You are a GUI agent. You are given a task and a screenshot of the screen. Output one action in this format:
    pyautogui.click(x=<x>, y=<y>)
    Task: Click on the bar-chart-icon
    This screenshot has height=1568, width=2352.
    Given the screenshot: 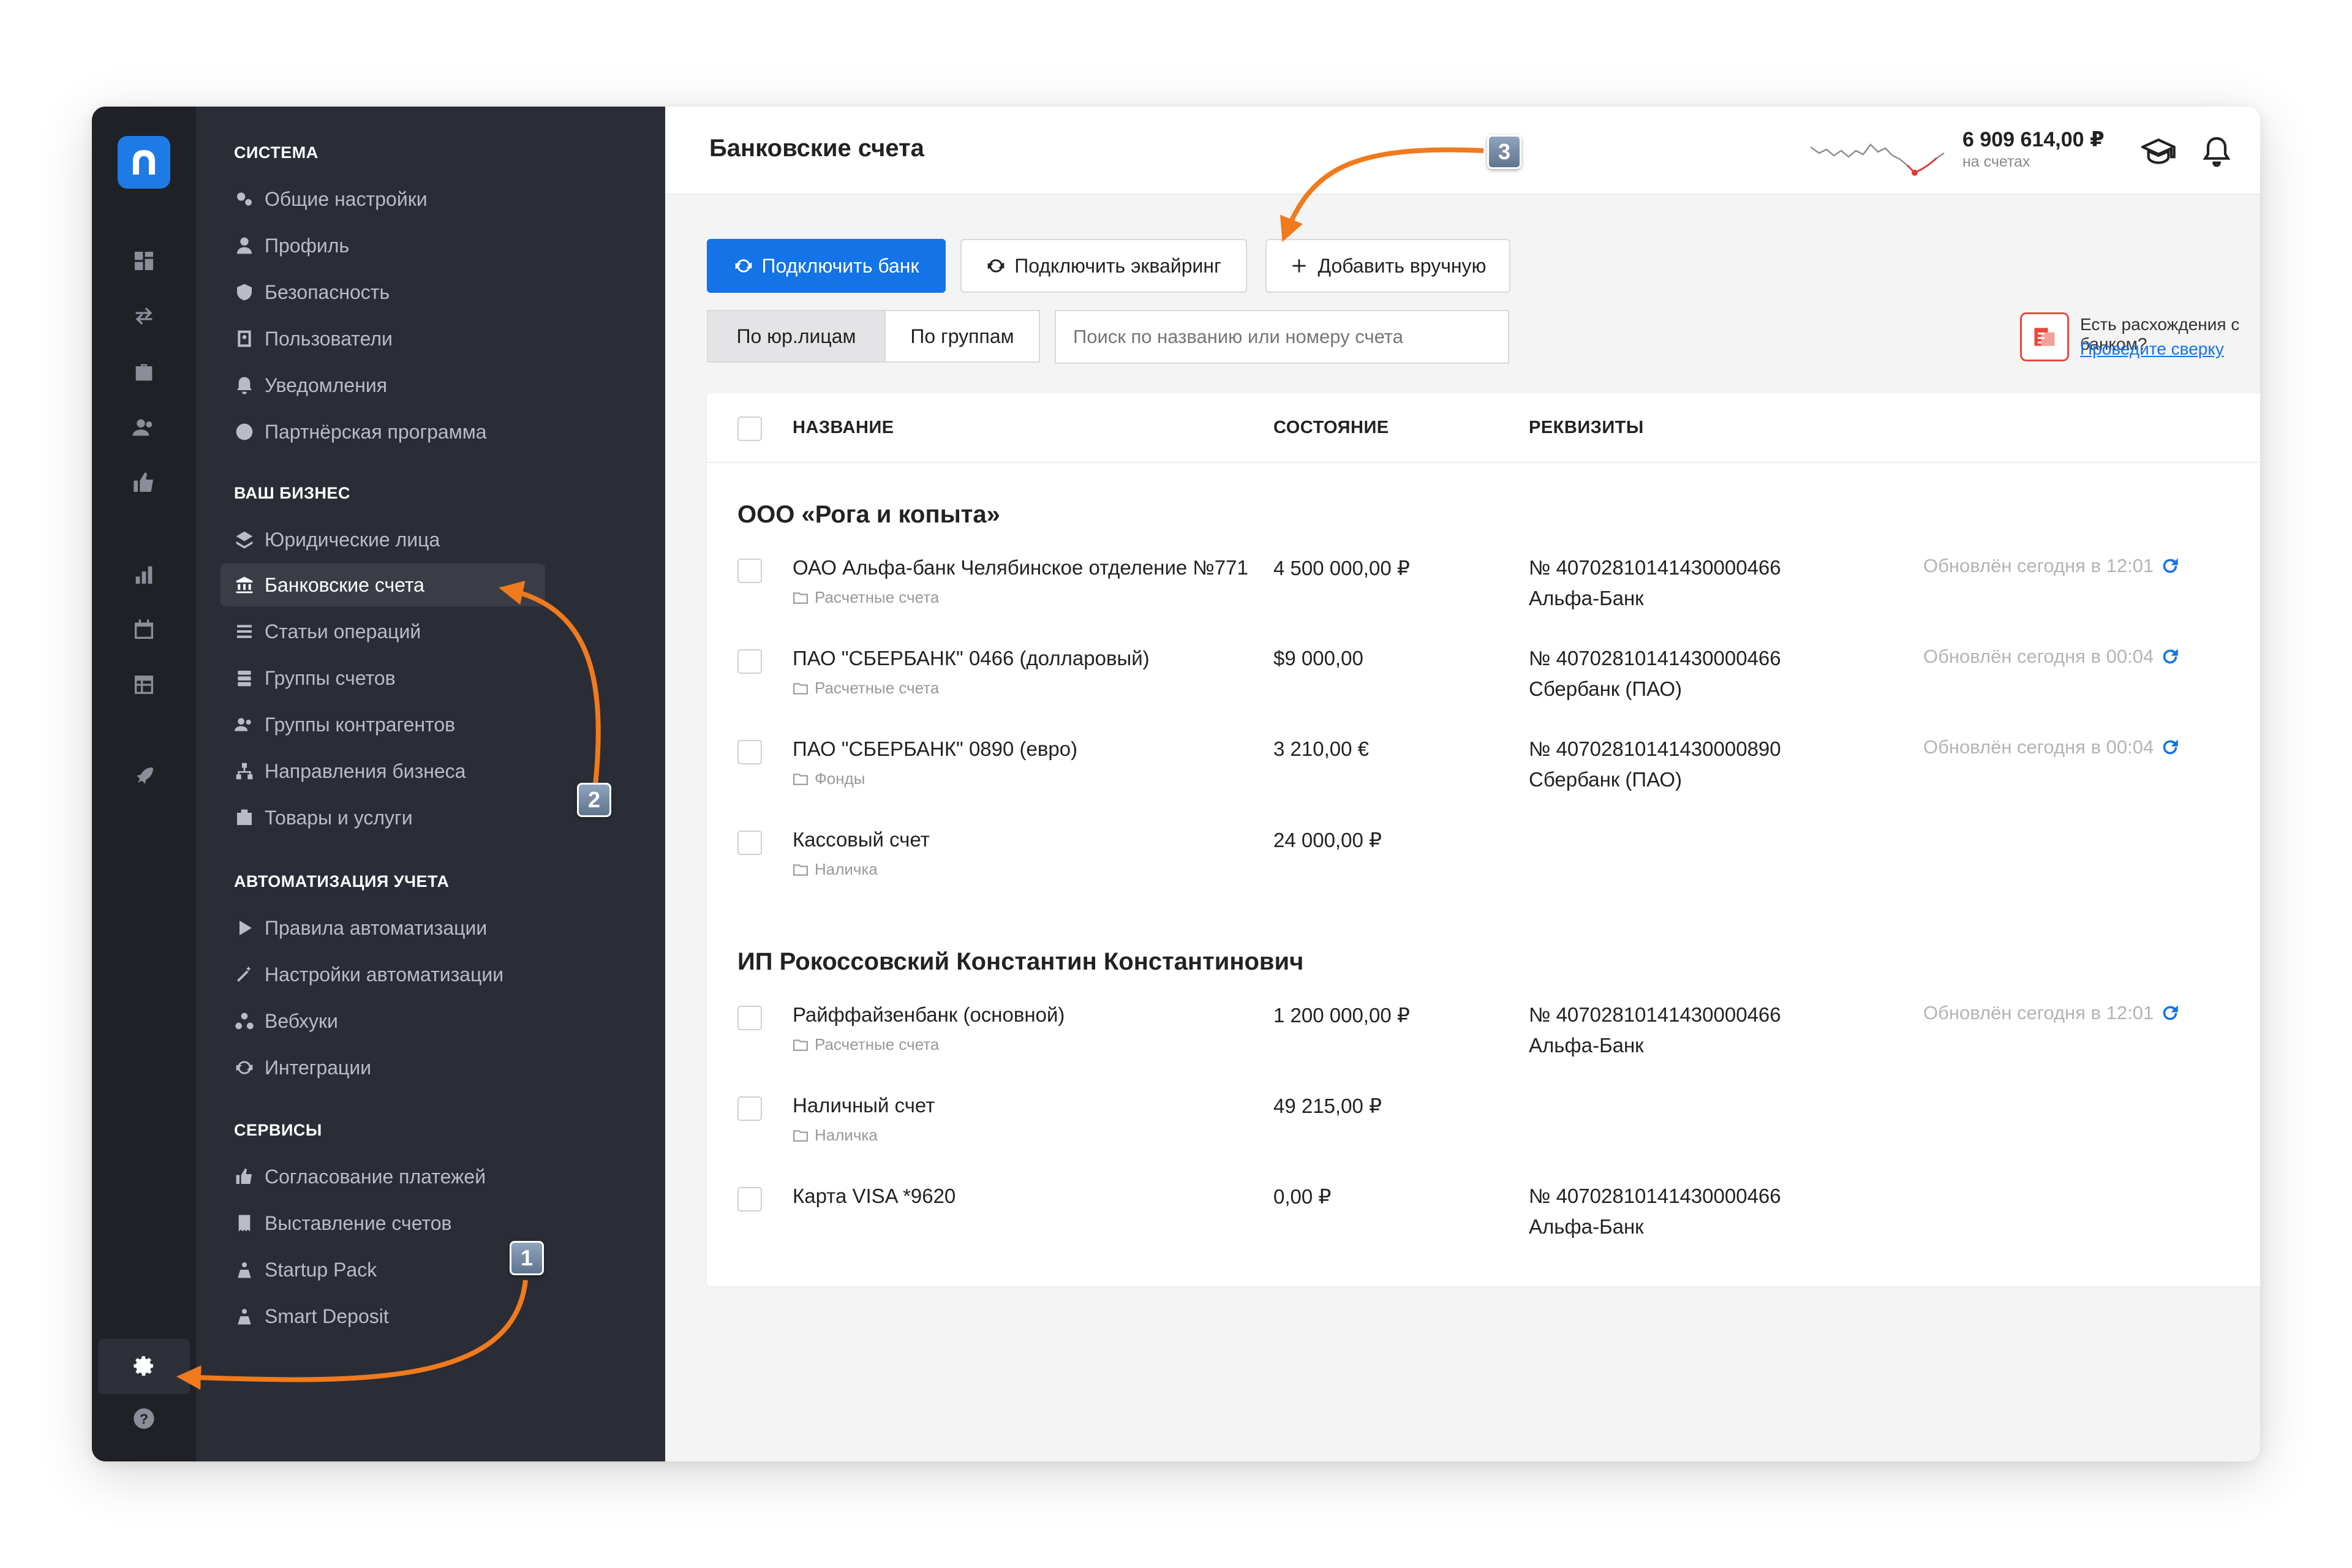 What is the action you would take?
    pyautogui.click(x=144, y=574)
    